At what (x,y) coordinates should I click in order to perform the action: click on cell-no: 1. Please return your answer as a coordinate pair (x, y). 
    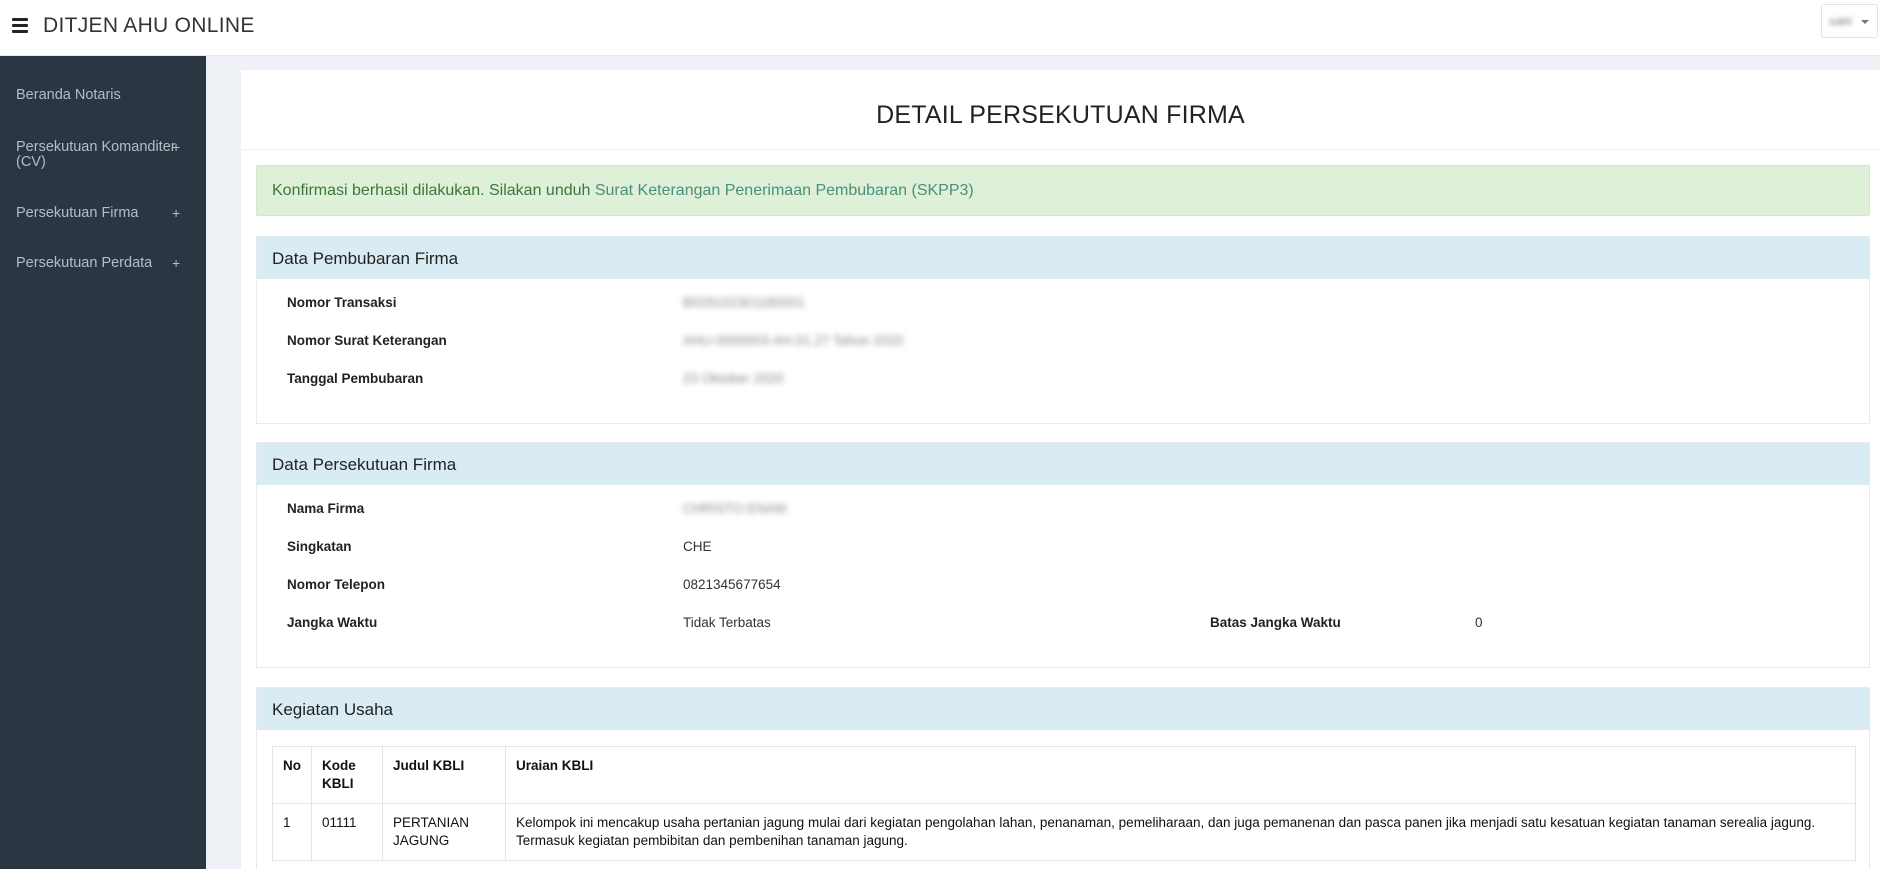
    Looking at the image, I should click on (292, 832).